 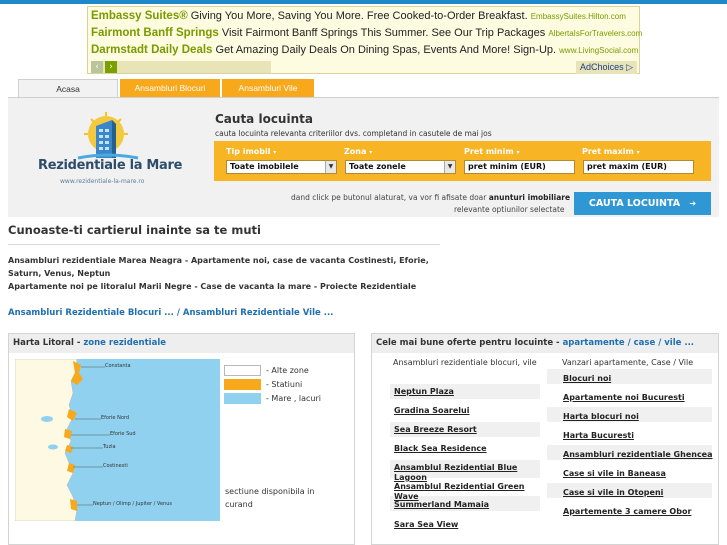 I want to click on offer-obor: Apartemente 3 camere Obor, so click(x=627, y=511).